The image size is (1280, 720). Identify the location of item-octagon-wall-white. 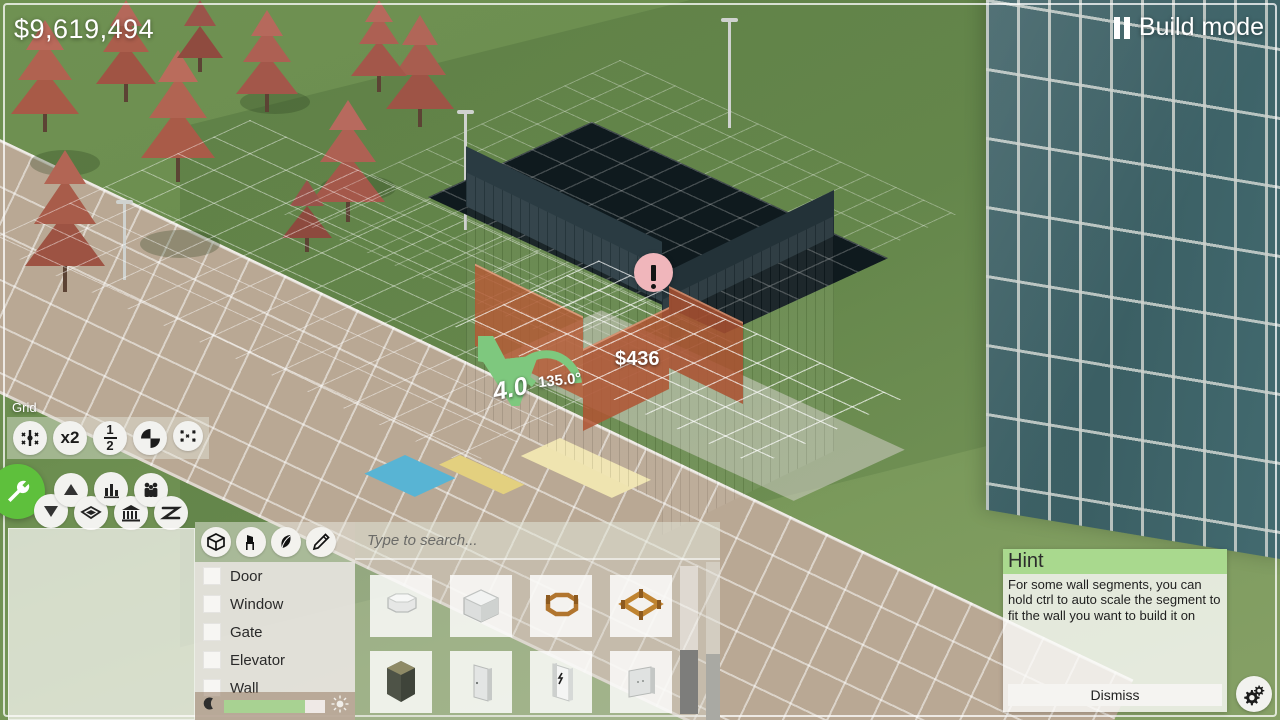
(401, 606).